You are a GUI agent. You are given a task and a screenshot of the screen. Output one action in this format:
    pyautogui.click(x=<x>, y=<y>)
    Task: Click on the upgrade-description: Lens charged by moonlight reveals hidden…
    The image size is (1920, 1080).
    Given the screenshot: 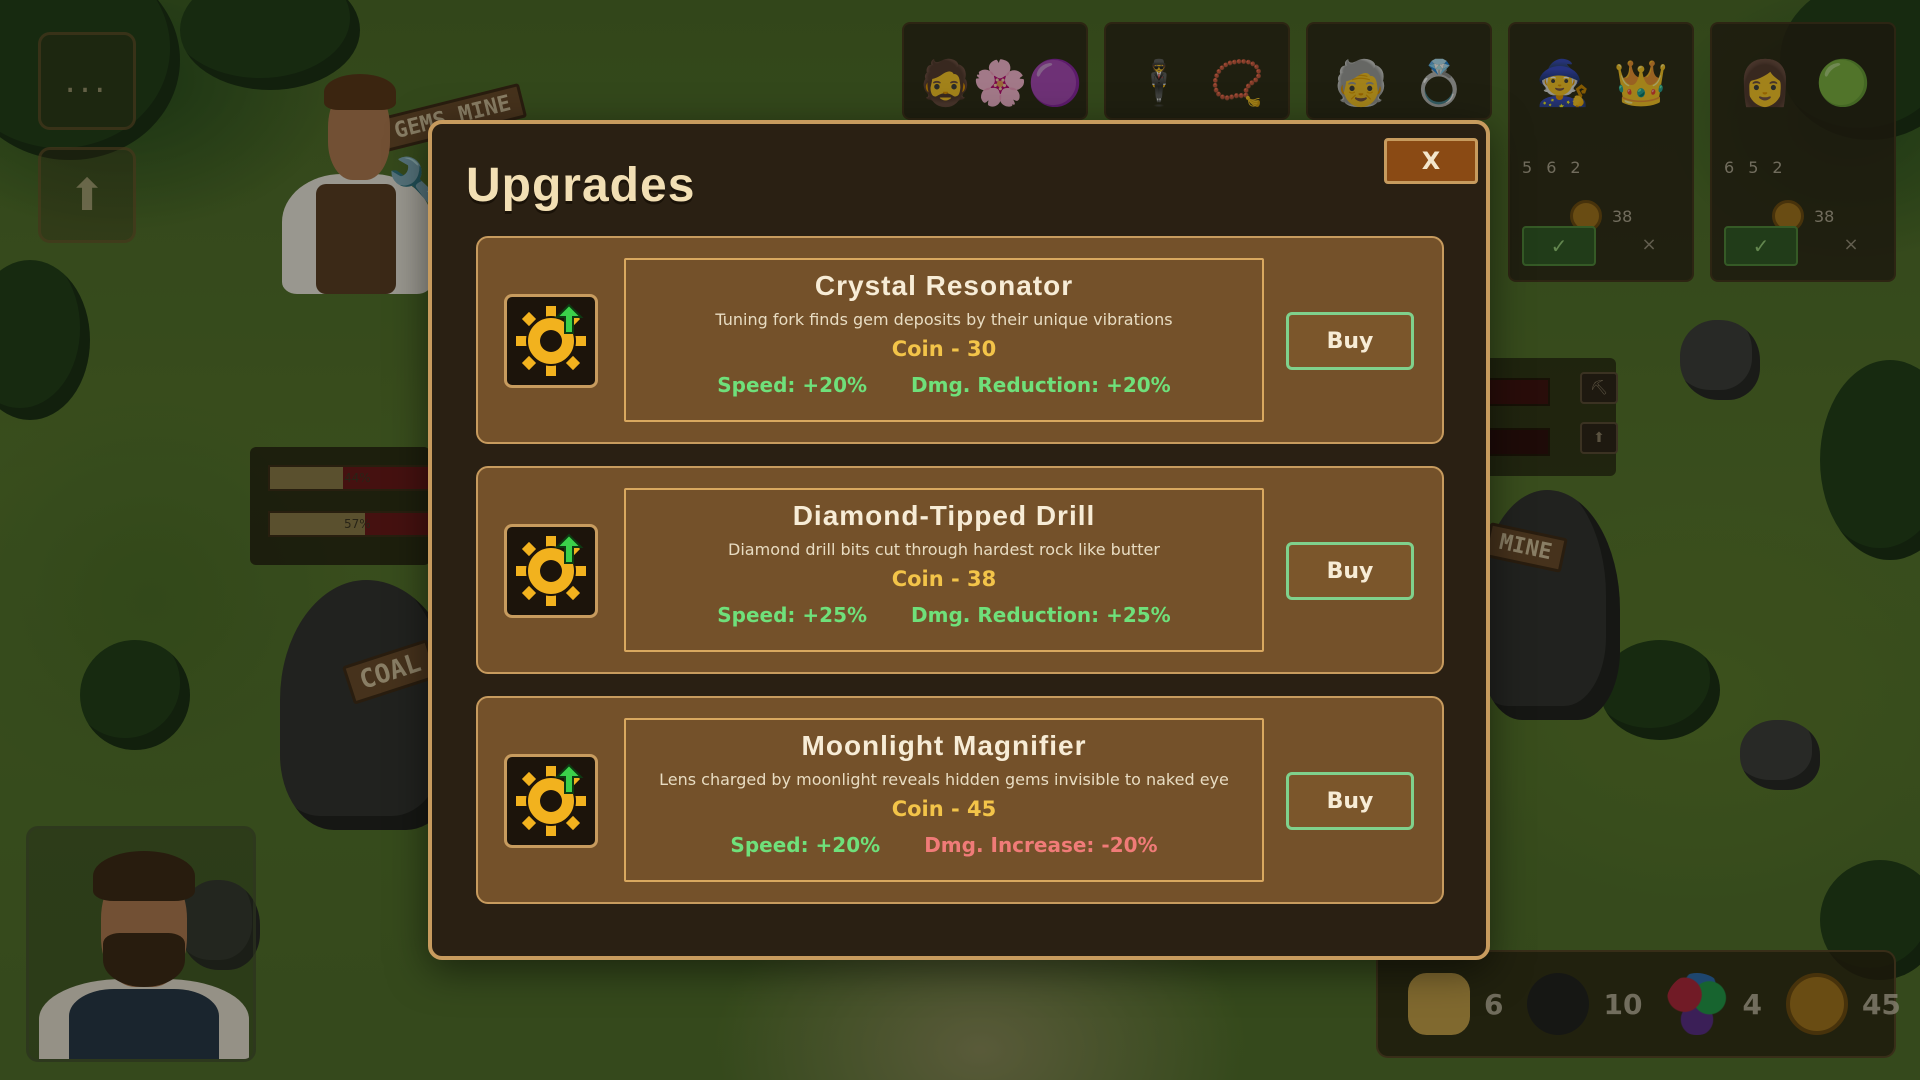 What is the action you would take?
    pyautogui.click(x=944, y=779)
    